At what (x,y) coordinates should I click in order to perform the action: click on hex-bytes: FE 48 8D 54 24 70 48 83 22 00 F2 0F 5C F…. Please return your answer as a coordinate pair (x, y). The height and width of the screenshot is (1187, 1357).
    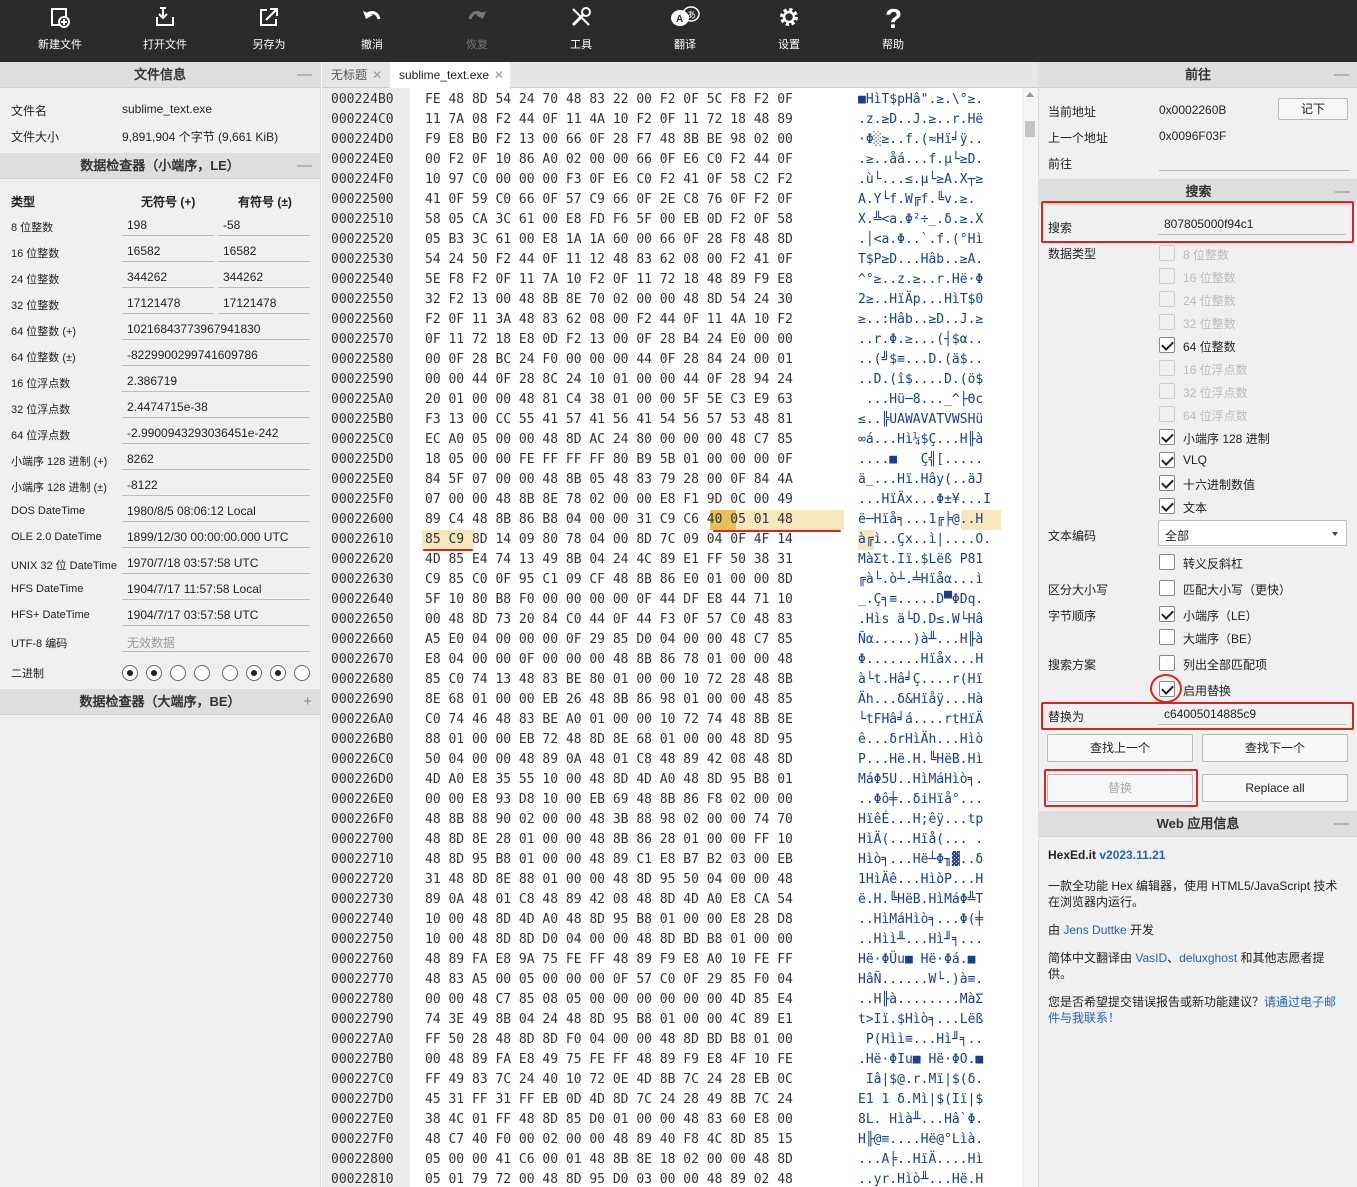
    Looking at the image, I should click on (609, 100).